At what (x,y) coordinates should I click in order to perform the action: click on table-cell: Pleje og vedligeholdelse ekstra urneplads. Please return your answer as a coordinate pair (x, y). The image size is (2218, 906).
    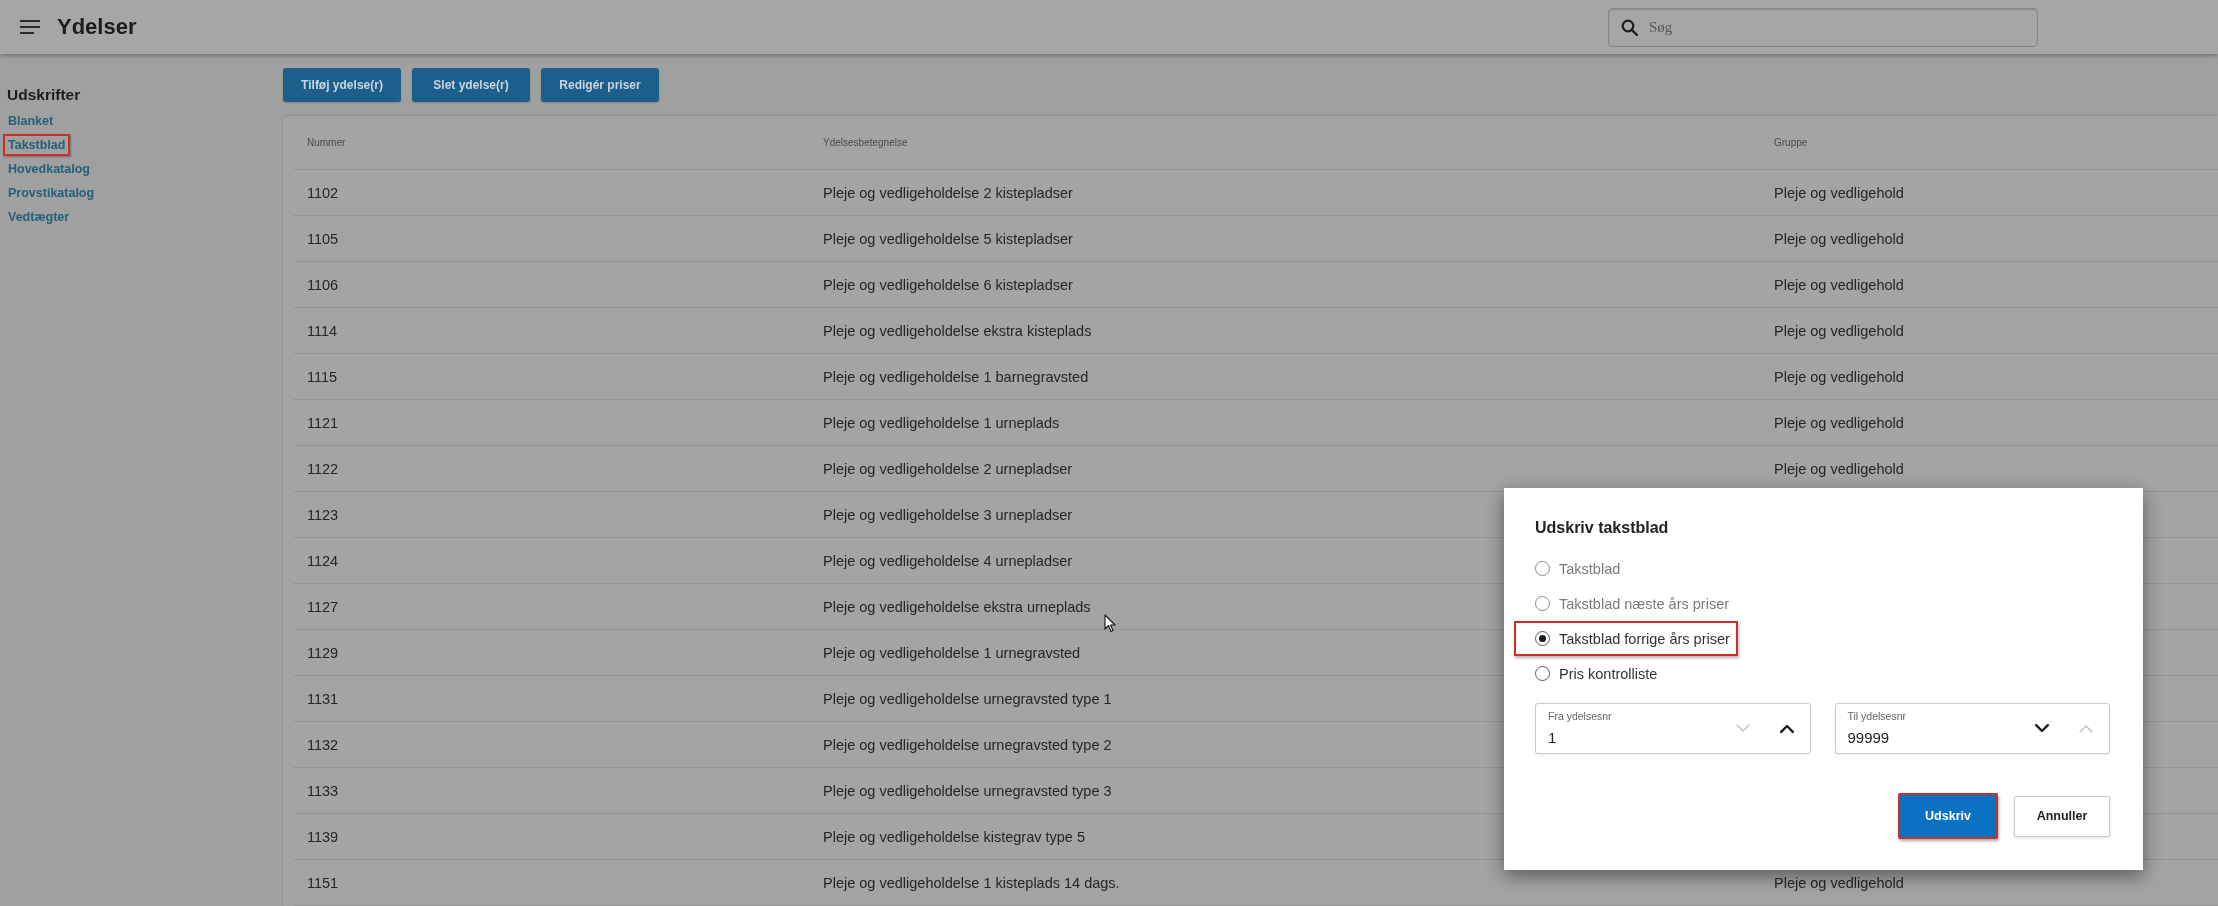
    Looking at the image, I should click on (957, 606).